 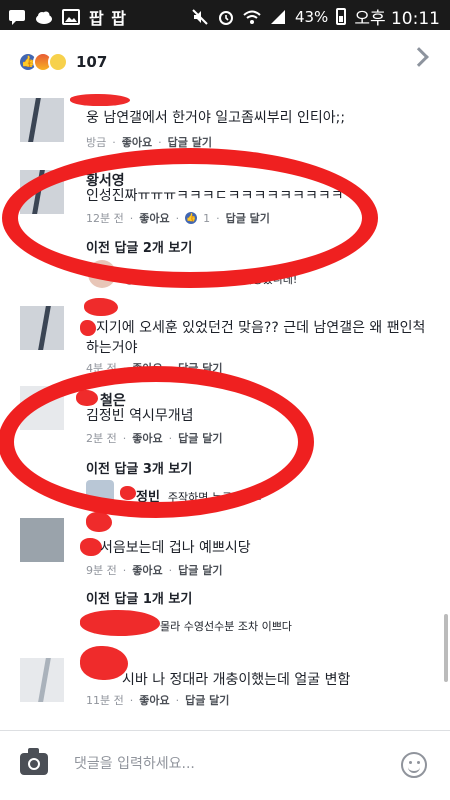 I want to click on comment-text: 지기에 오세훈 있었던건 맞음?? 근데 남연갤은 왜 팬인척, so click(x=261, y=328).